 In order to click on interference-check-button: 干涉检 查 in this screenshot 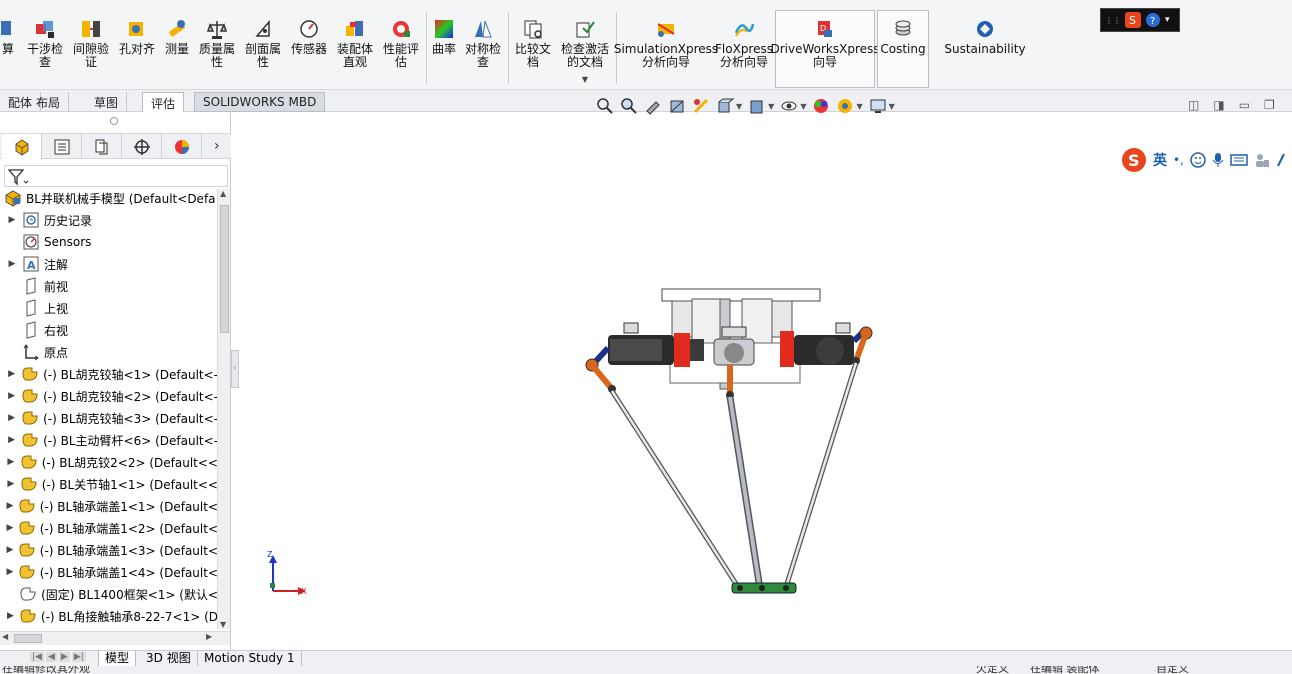, I will do `click(45, 43)`.